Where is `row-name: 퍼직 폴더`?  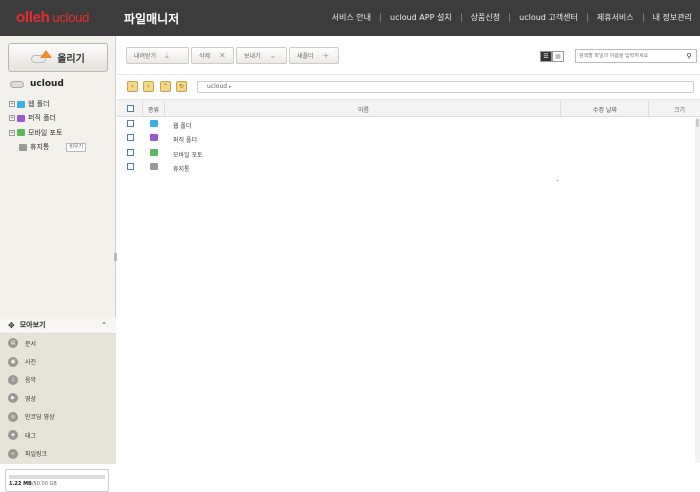
row-name: 퍼직 폴더 is located at coordinates (185, 139).